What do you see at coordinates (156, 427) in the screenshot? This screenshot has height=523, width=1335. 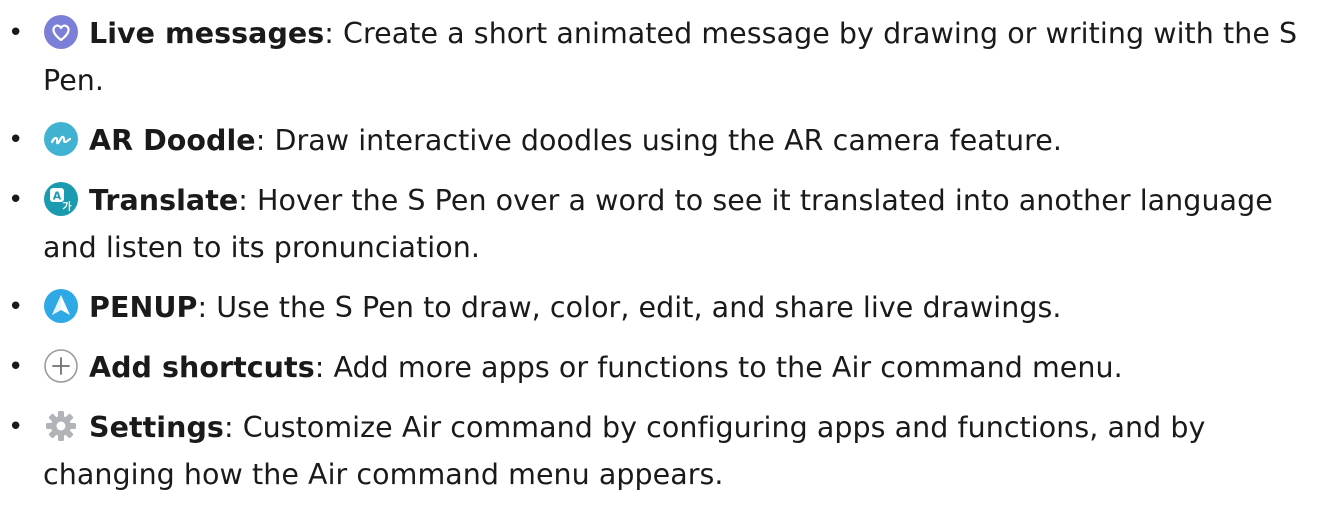 I see `item-term: Settings` at bounding box center [156, 427].